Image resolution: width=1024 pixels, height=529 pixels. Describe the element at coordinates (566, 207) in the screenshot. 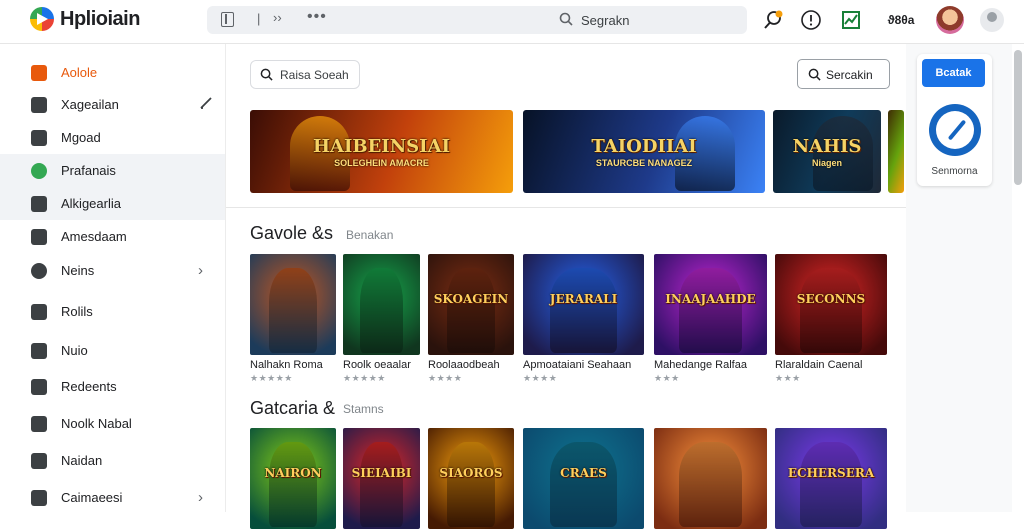

I see `section-divider` at that location.